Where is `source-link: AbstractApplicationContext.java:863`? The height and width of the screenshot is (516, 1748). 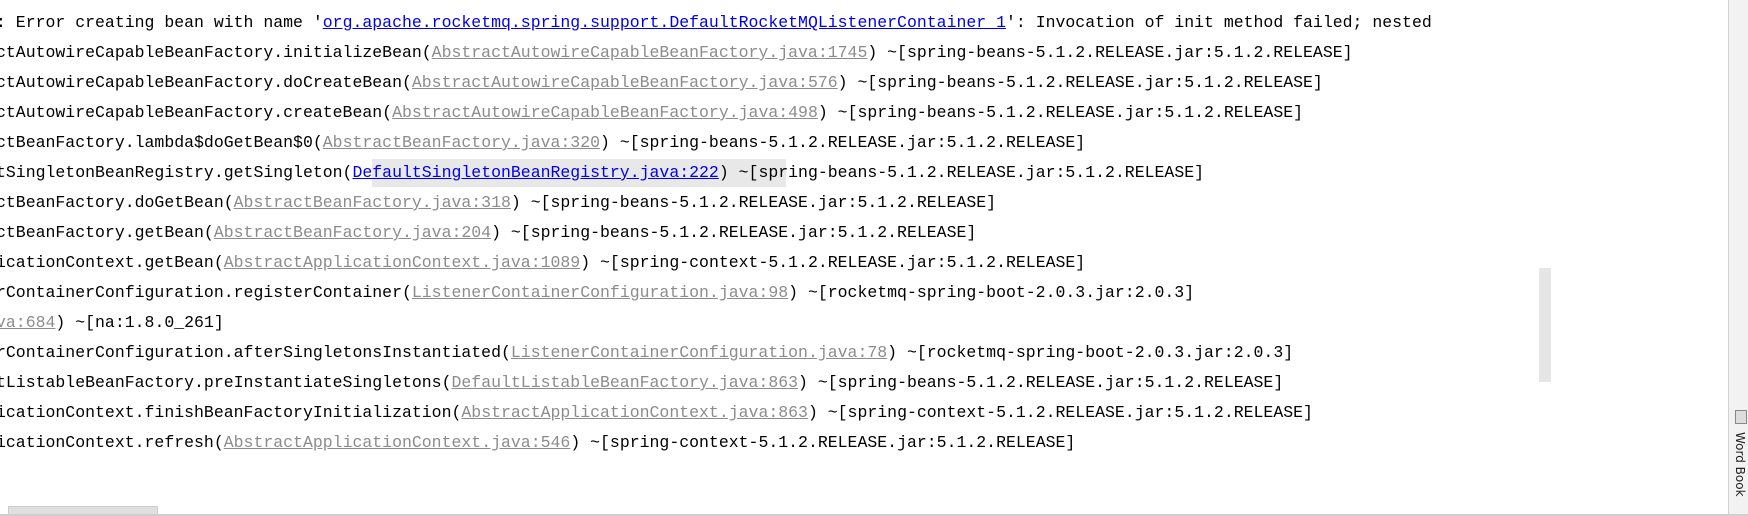
source-link: AbstractApplicationContext.java:863 is located at coordinates (634, 412).